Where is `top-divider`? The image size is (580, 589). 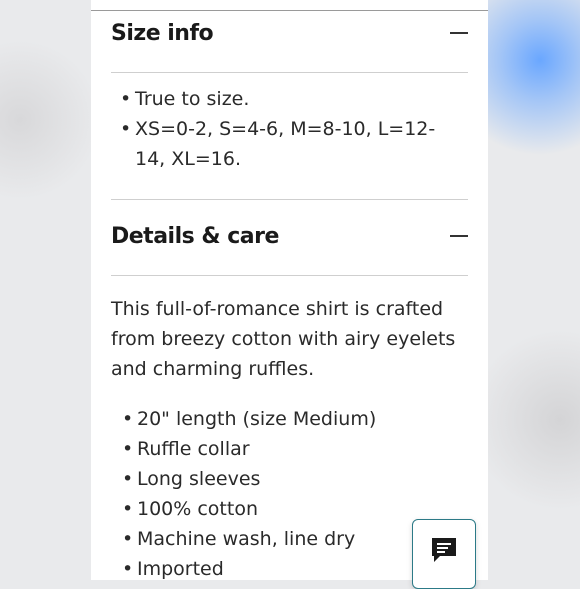
top-divider is located at coordinates (289, 10).